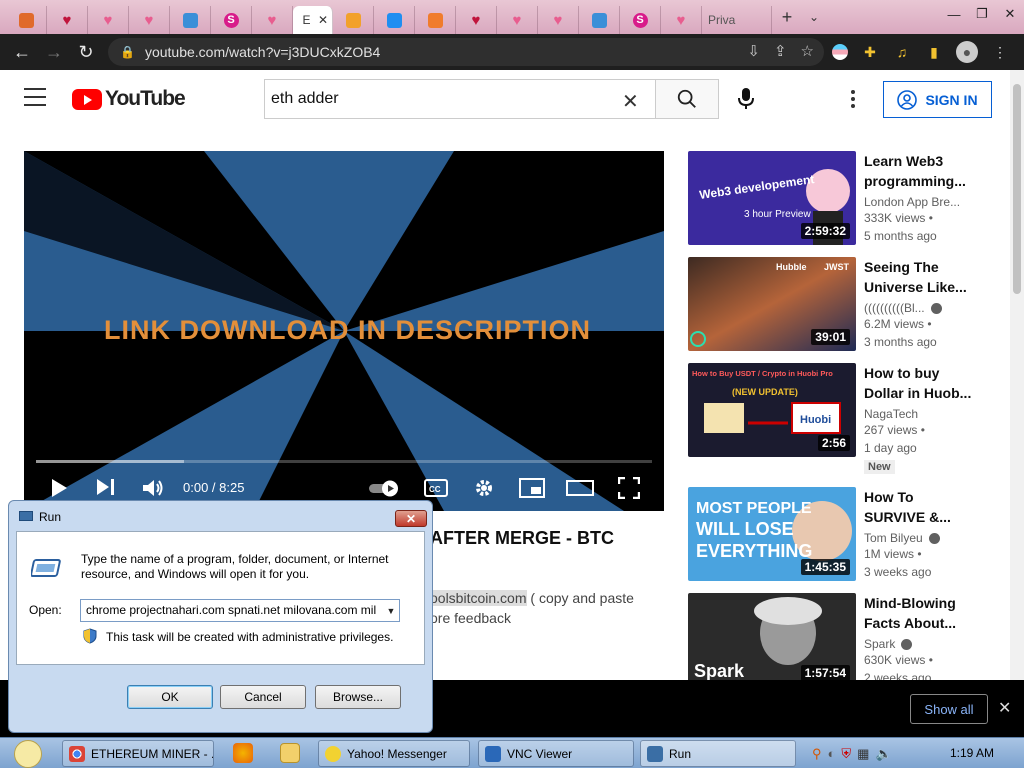 This screenshot has height=769, width=1024. I want to click on tray-app-icon: ◐, so click(832, 753).